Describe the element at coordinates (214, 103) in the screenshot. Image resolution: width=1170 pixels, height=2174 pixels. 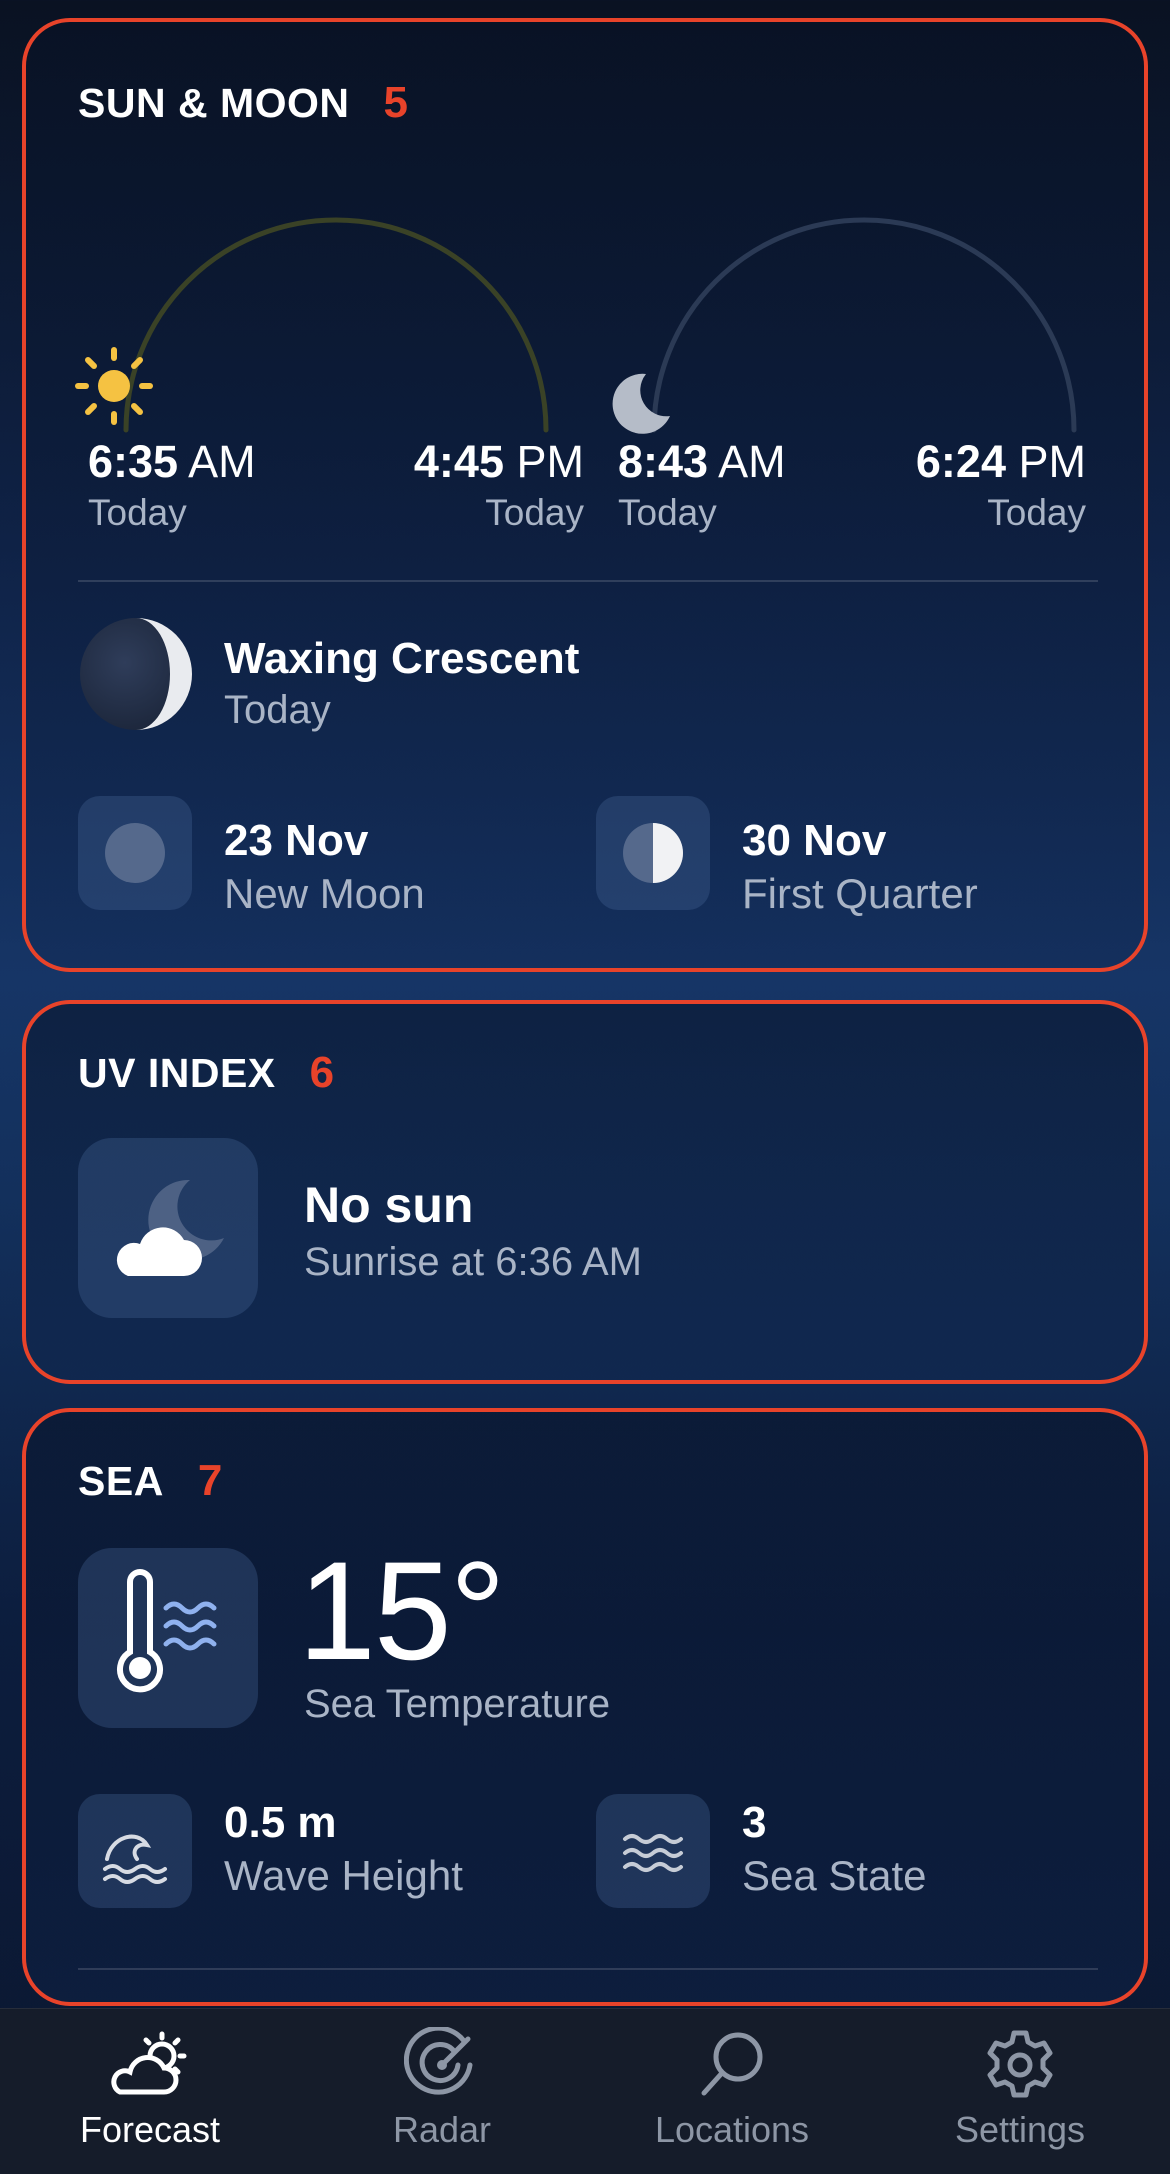
I see `sun-moon-title: SUN & MOON` at that location.